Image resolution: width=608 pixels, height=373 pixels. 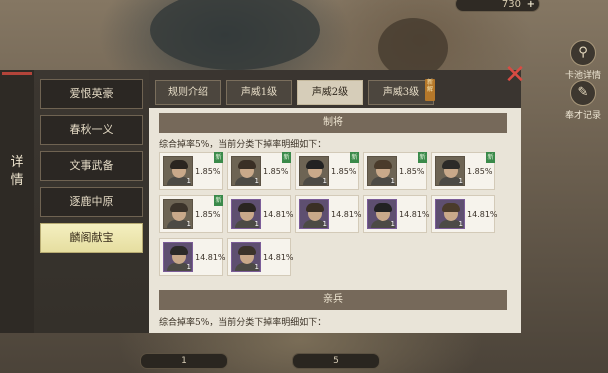 What do you see at coordinates (17, 171) in the screenshot?
I see `details-side-tab-label: 详情` at bounding box center [17, 171].